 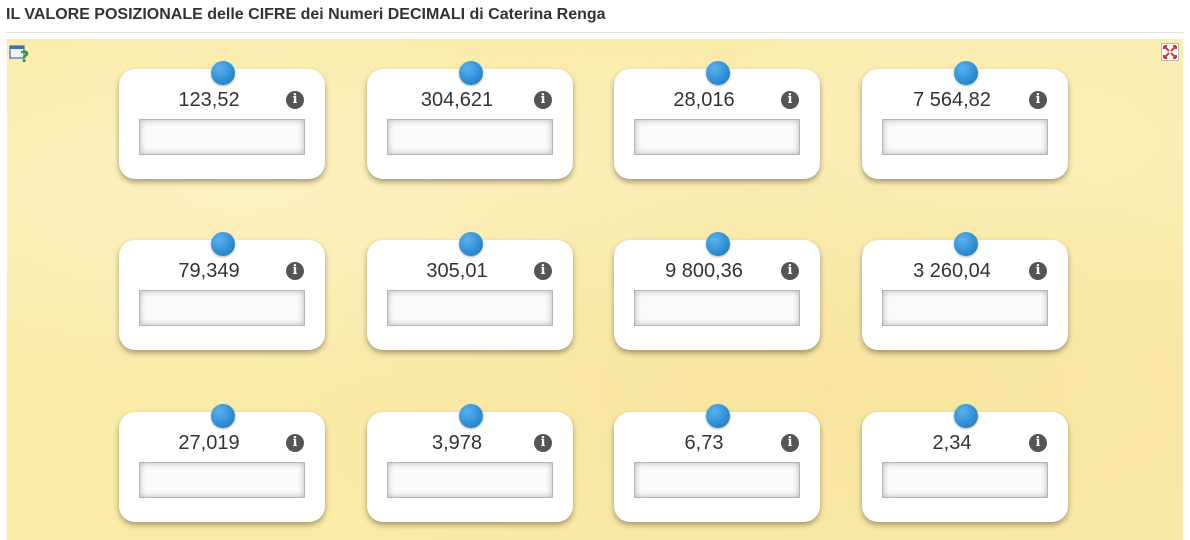 I want to click on decimal-number: 79,349, so click(x=209, y=271).